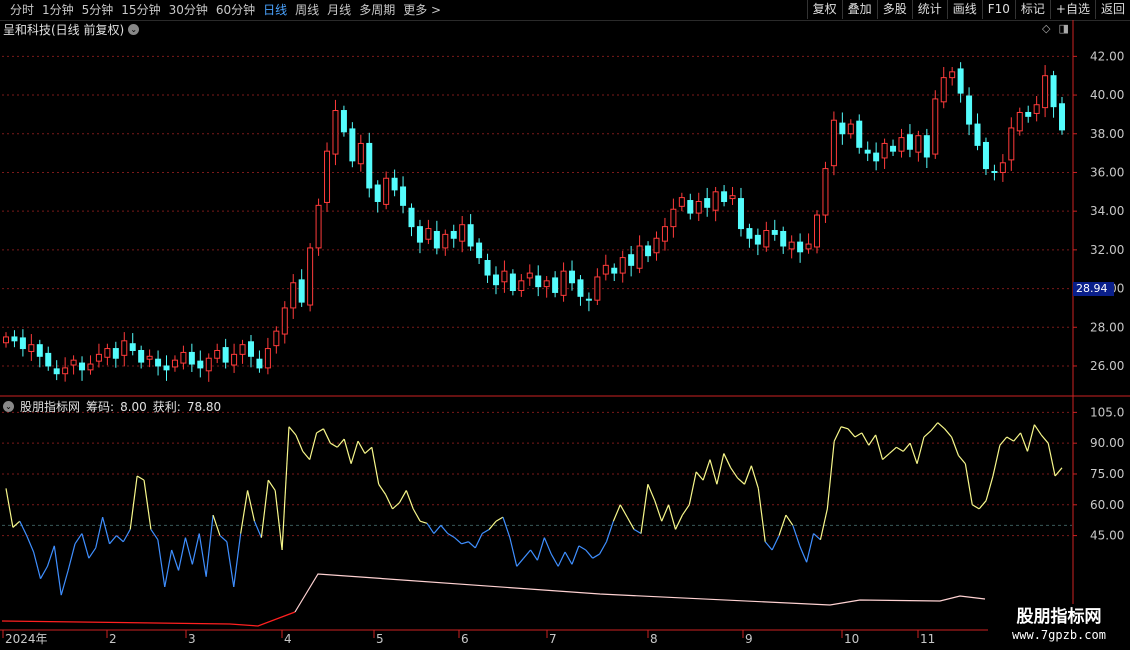 The width and height of the screenshot is (1130, 650). What do you see at coordinates (50, 407) in the screenshot?
I see `indicator-name: 股朋指标网` at bounding box center [50, 407].